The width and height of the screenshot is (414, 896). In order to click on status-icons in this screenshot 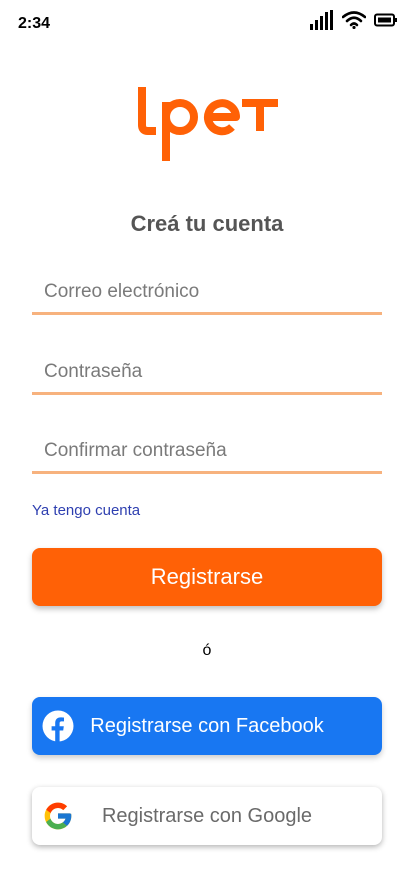, I will do `click(354, 22)`.